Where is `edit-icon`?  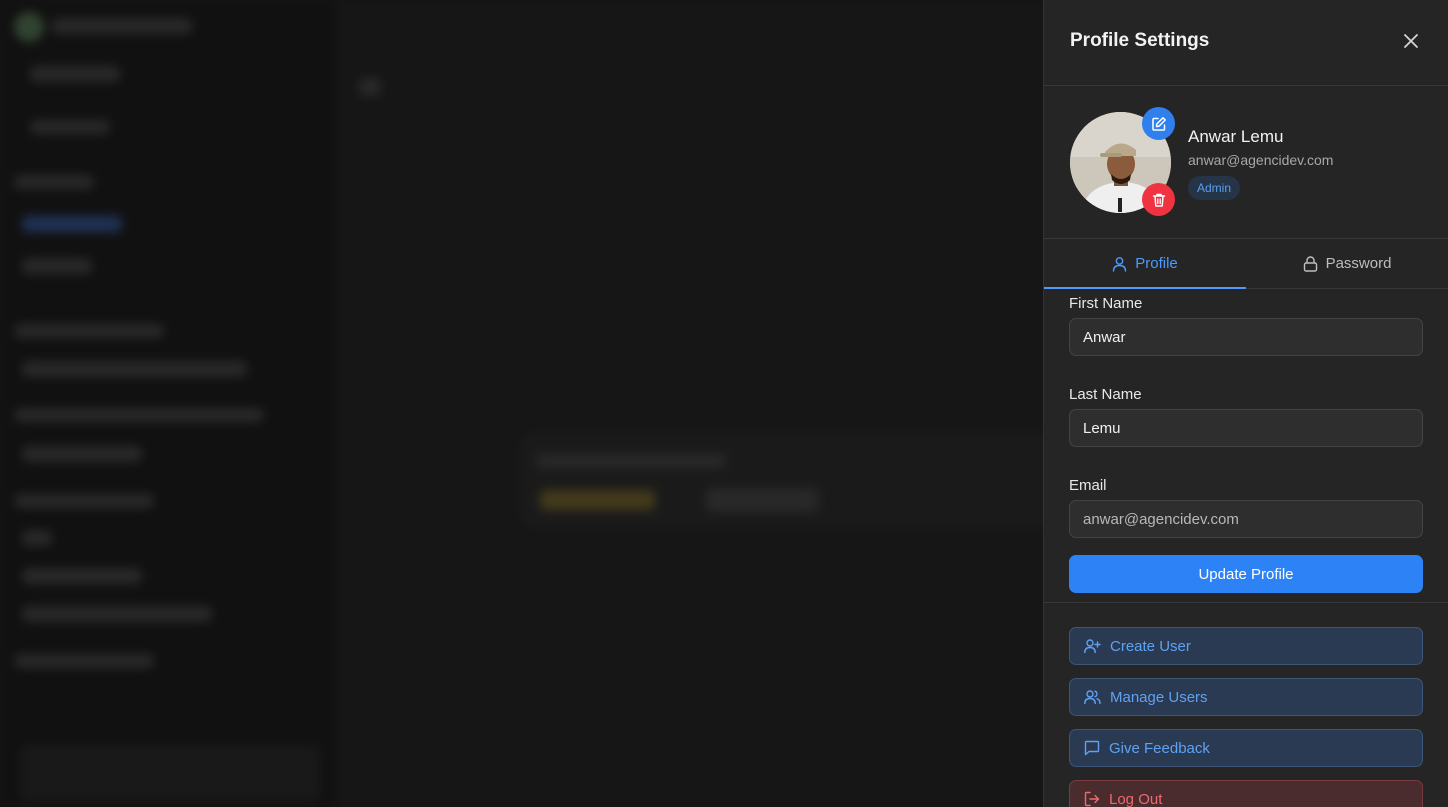 edit-icon is located at coordinates (1158, 123).